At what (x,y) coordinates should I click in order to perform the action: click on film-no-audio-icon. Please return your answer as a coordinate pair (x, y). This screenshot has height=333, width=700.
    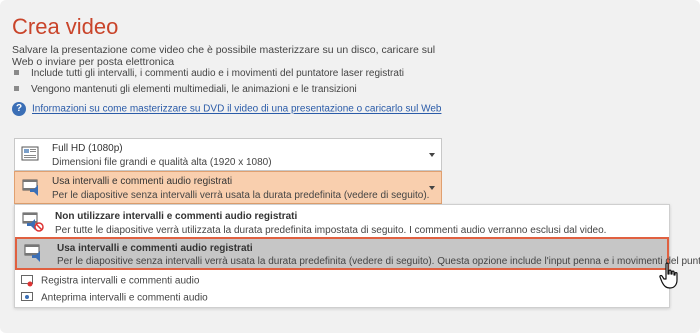
    Looking at the image, I should click on (33, 224).